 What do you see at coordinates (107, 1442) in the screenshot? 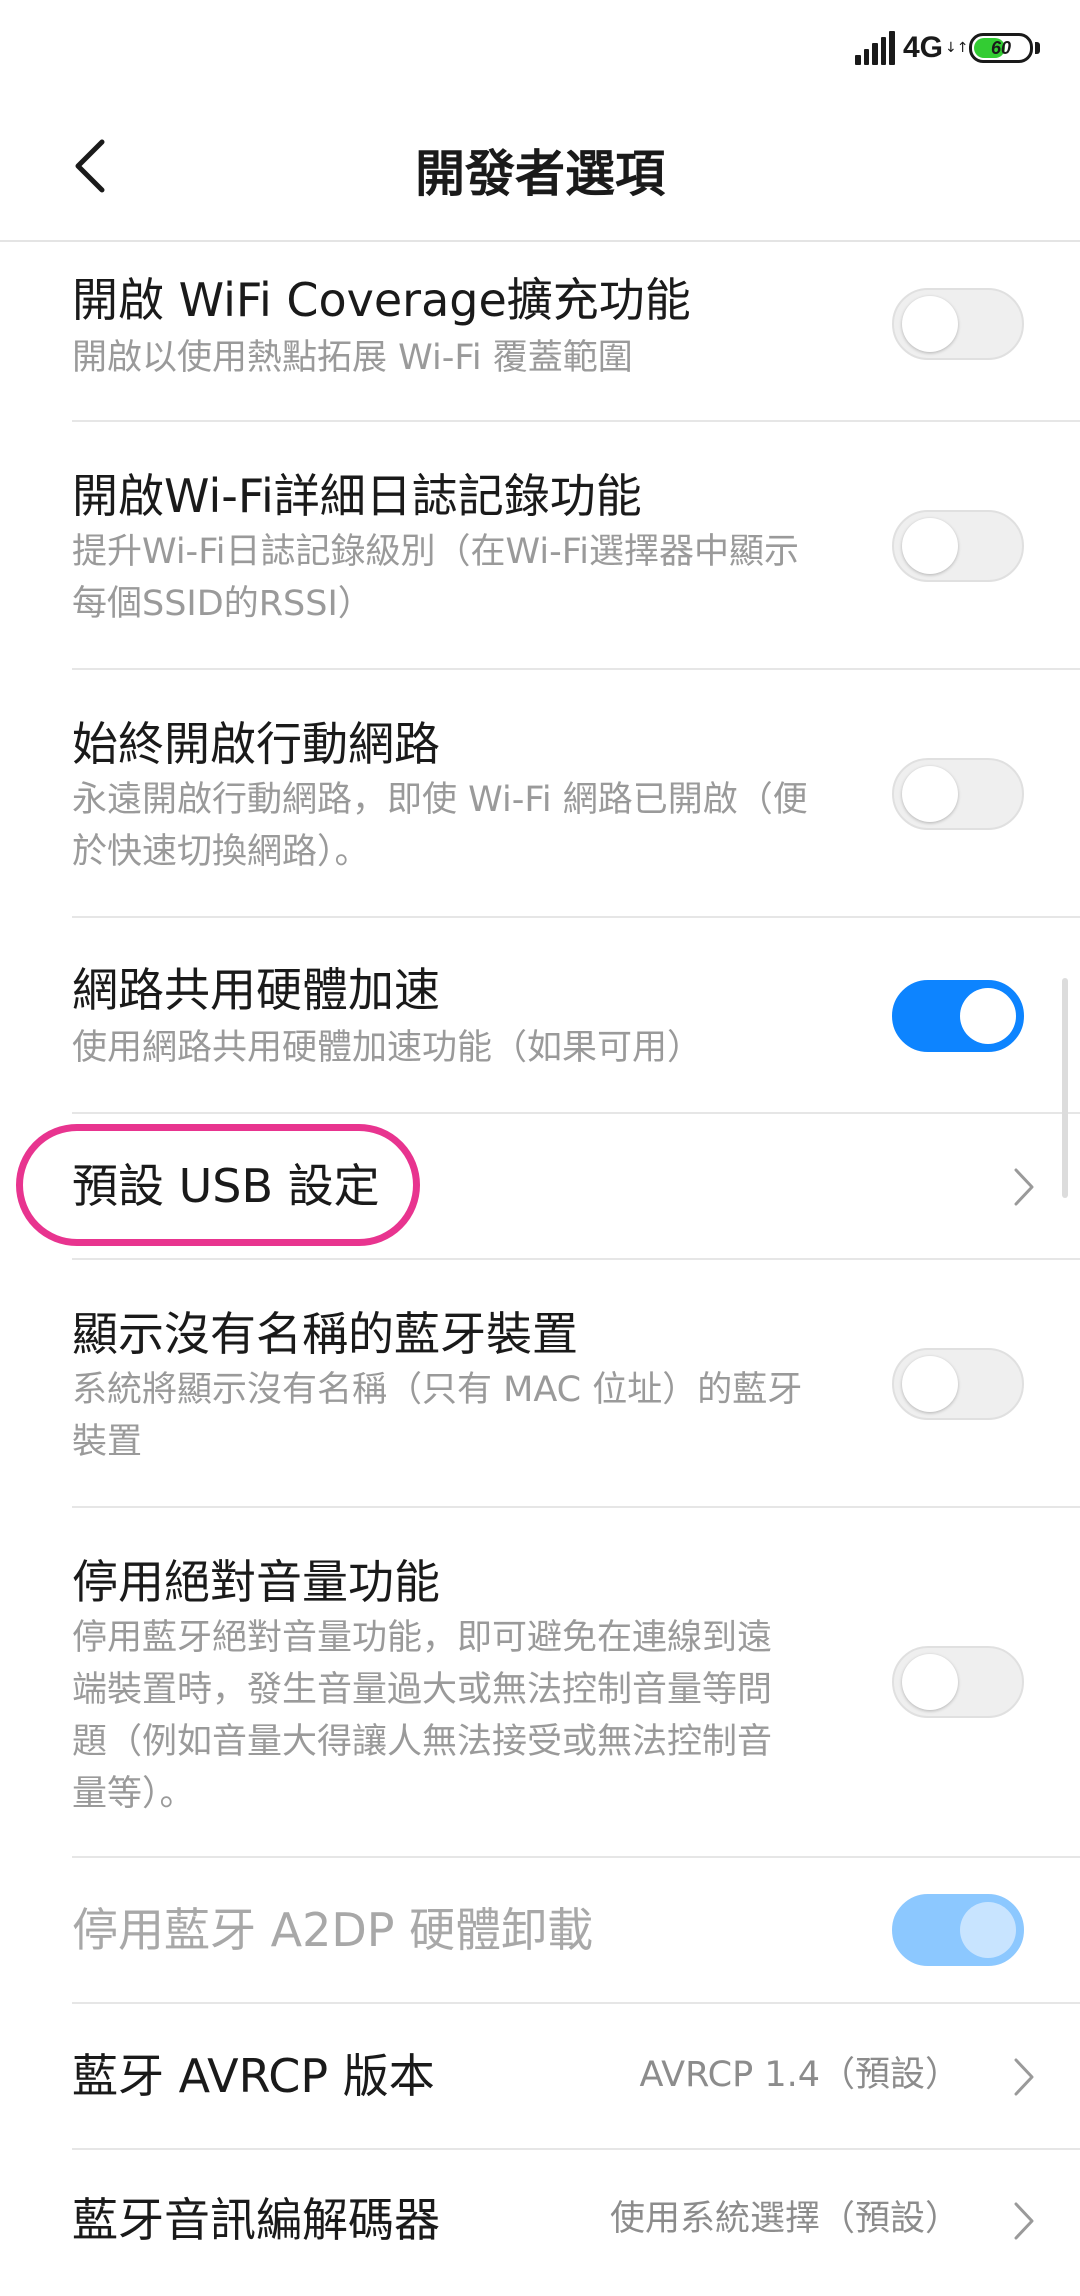
I see `subtitle-line: 裝置` at bounding box center [107, 1442].